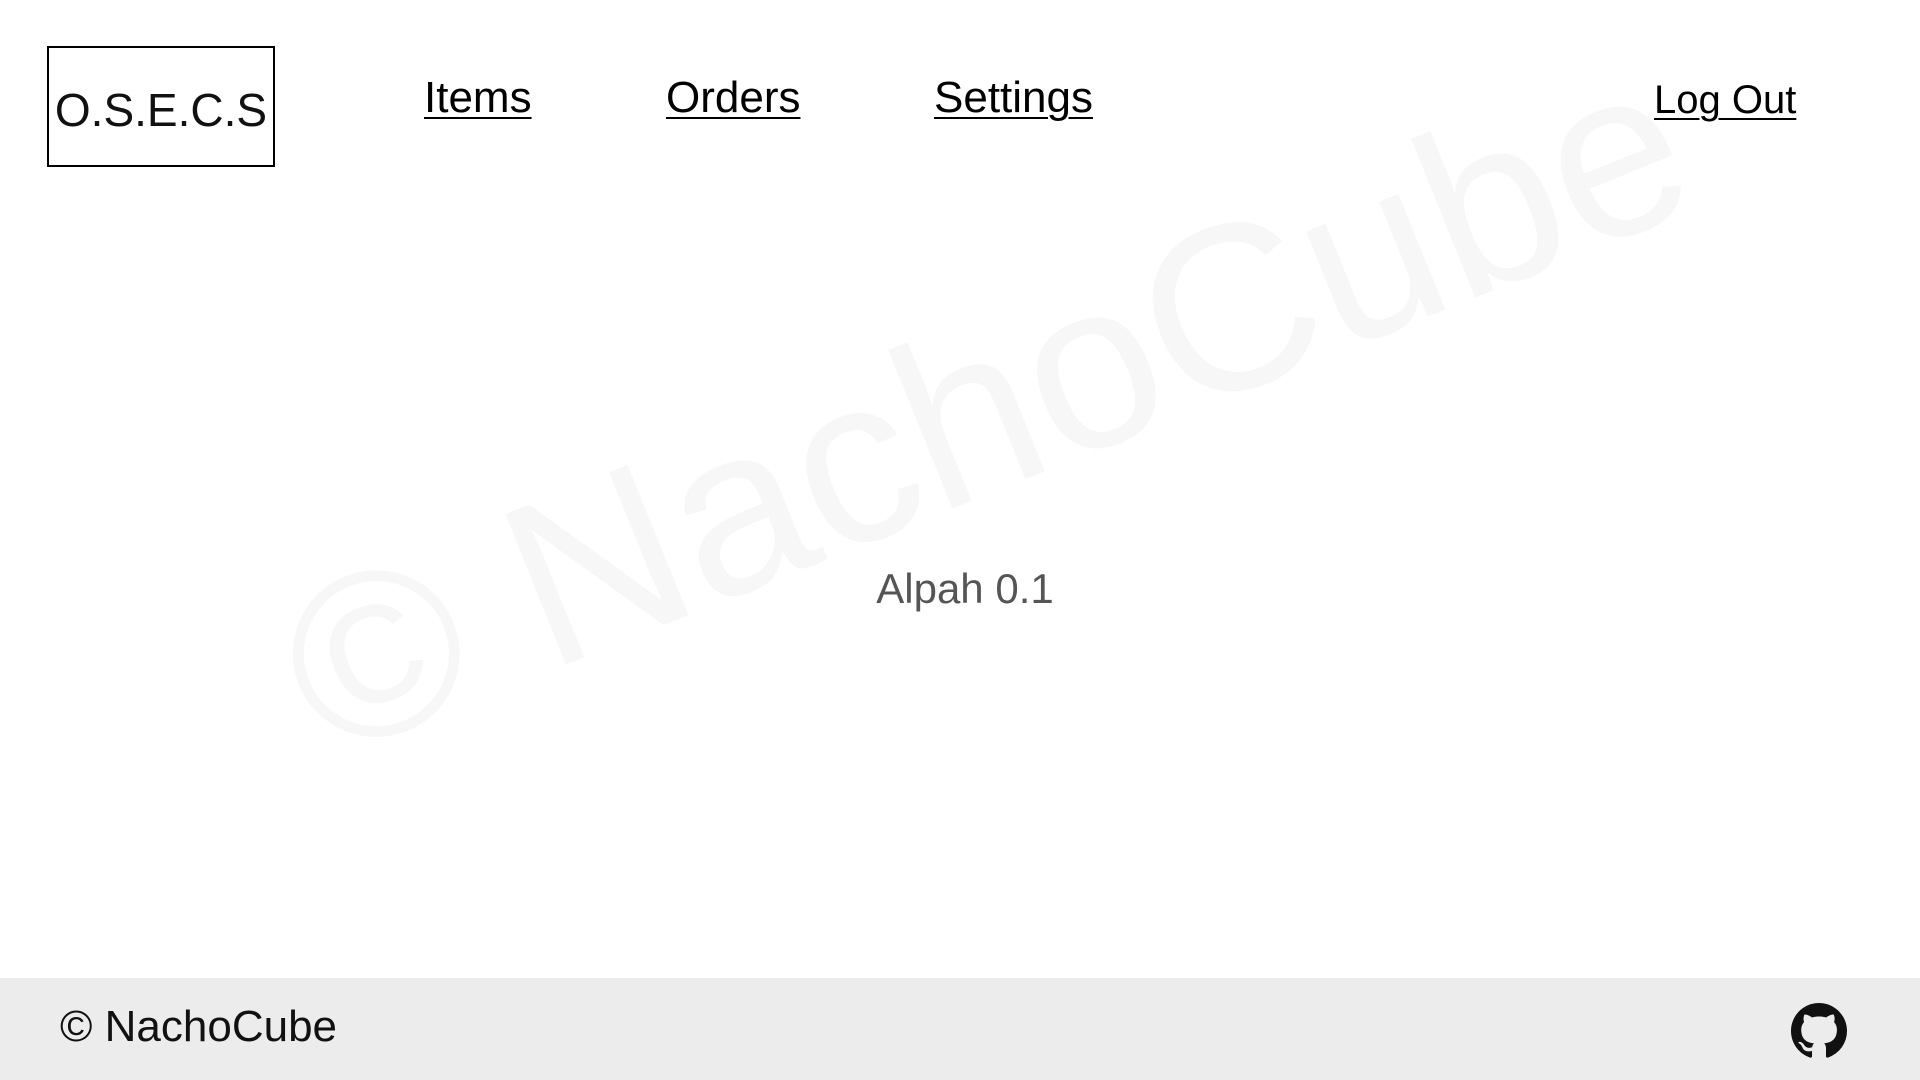 This screenshot has width=1920, height=1080. What do you see at coordinates (478, 97) in the screenshot?
I see `nav-items-link: Items` at bounding box center [478, 97].